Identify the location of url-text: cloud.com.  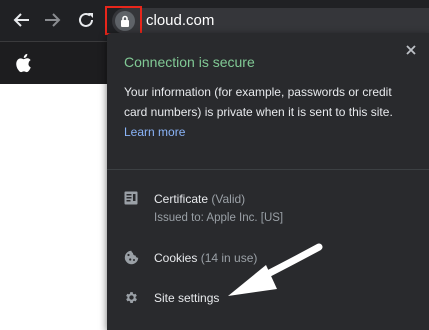
(180, 21).